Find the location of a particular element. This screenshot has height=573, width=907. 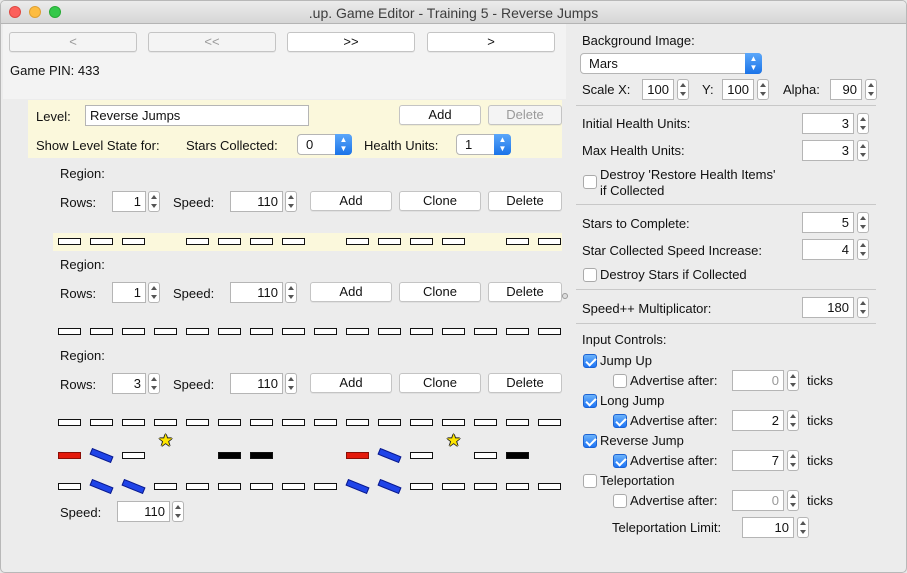

reverse-jump-advertise-field: 7 is located at coordinates (758, 460).